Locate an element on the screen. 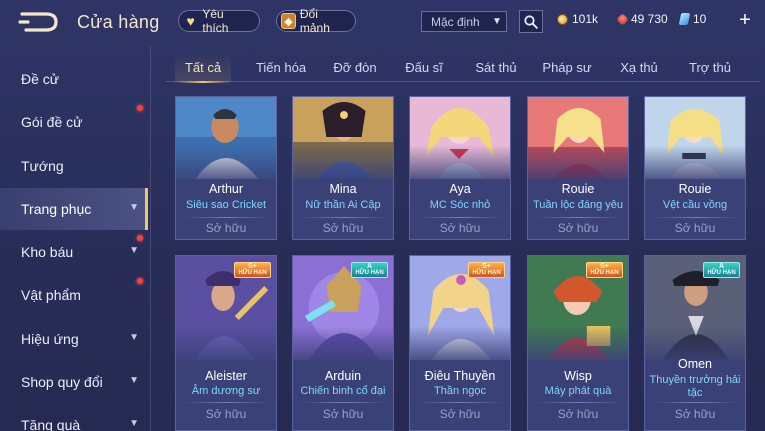  sidebar-item-exchange-shop: Shop quy đổi ▼ is located at coordinates (74, 382).